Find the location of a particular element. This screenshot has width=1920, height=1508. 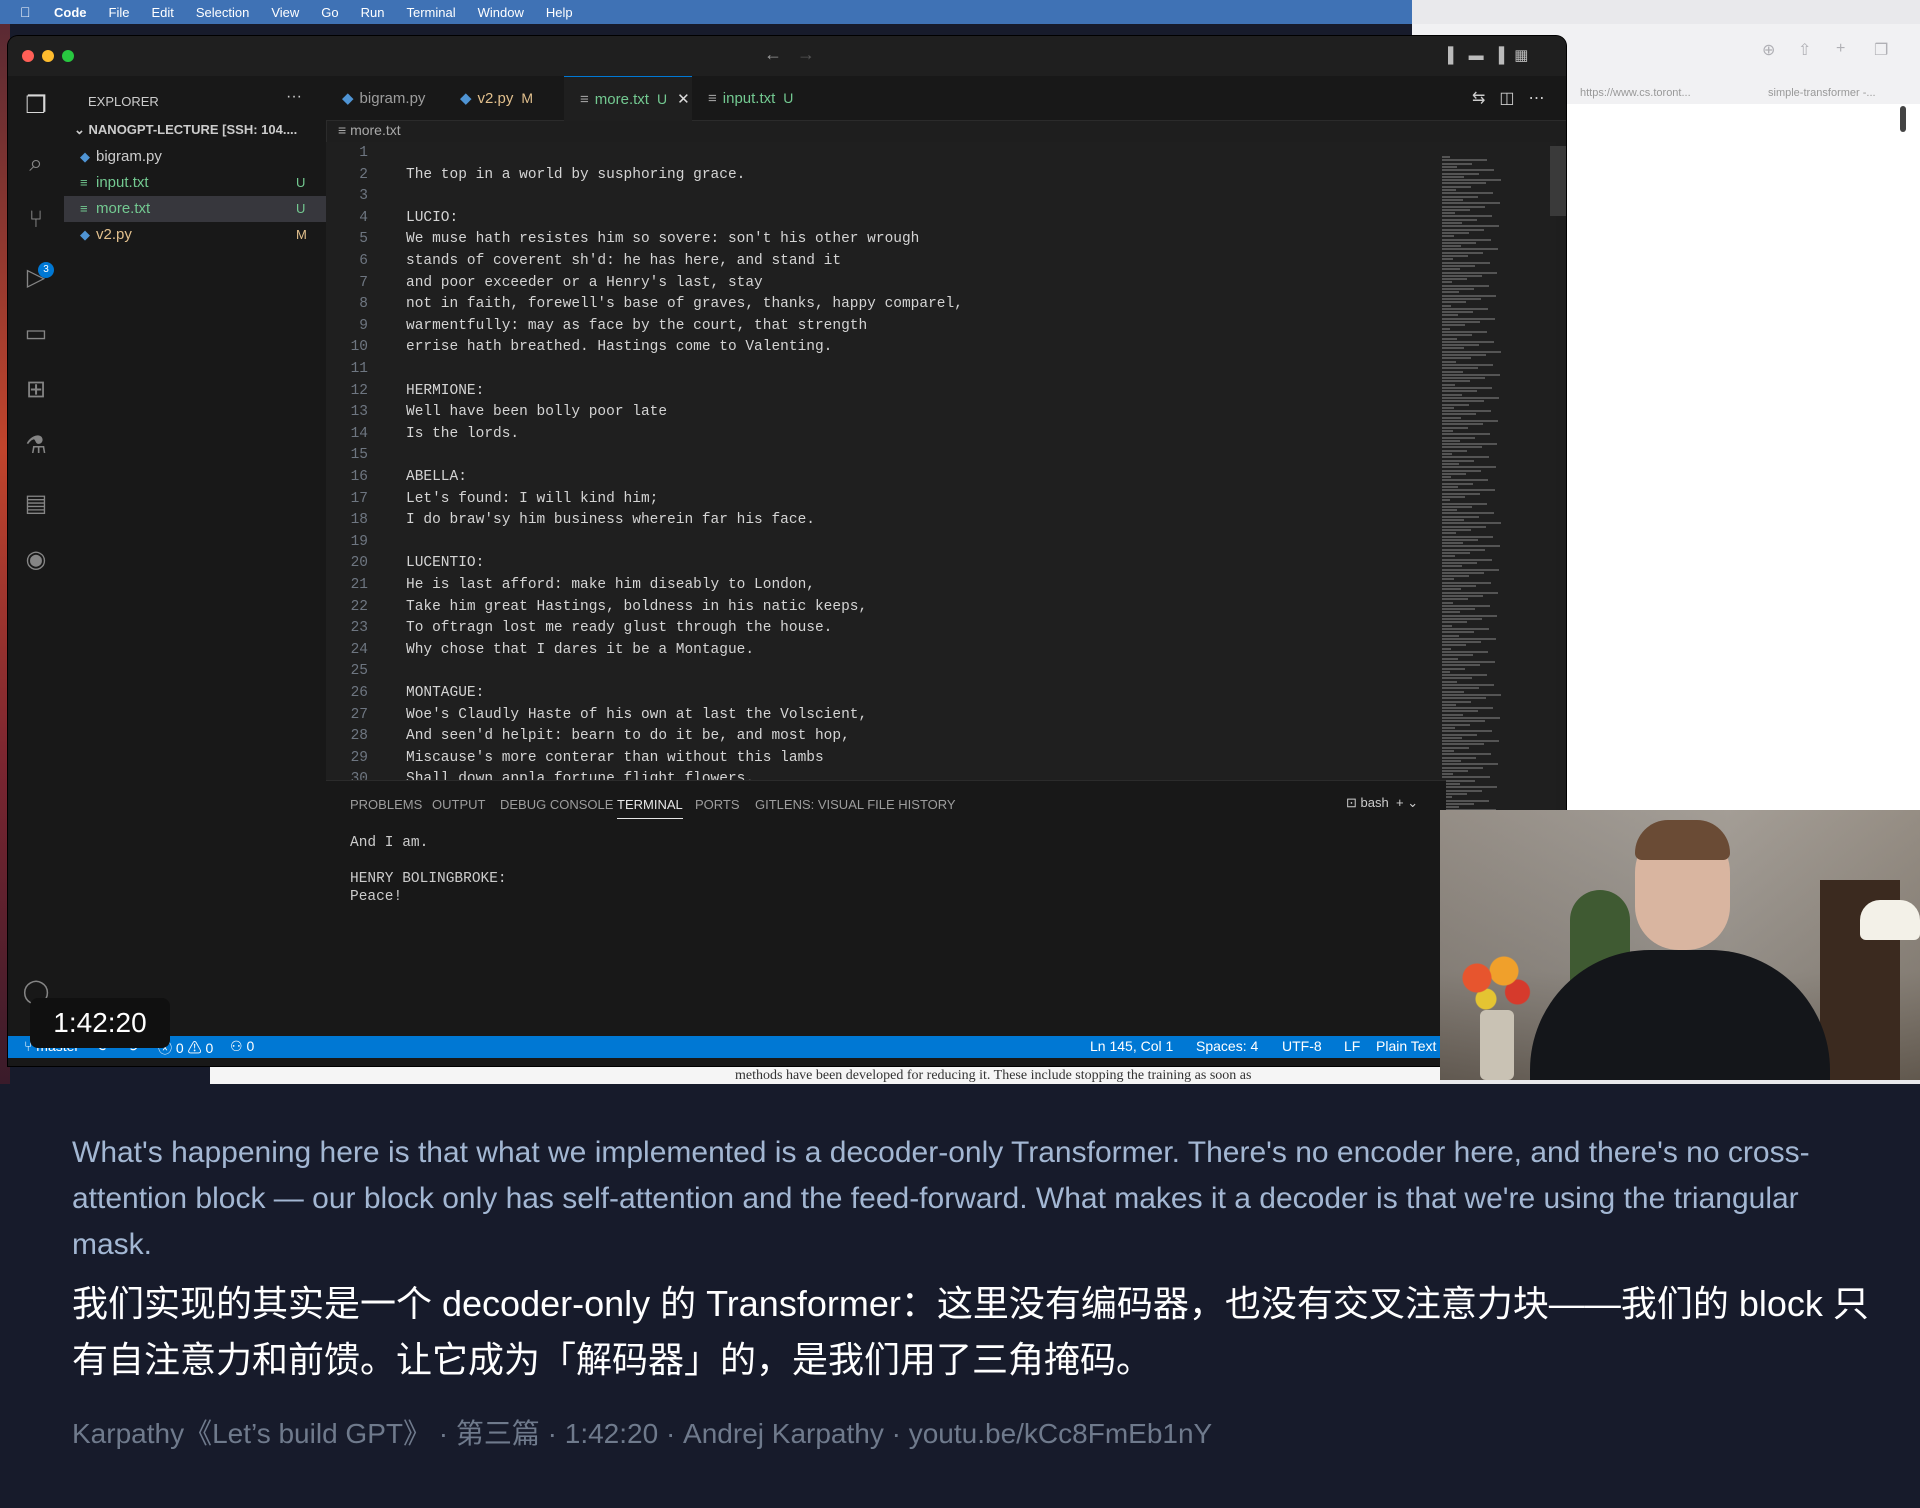

panel-tab-terminal: TERMINAL is located at coordinates (650, 808).